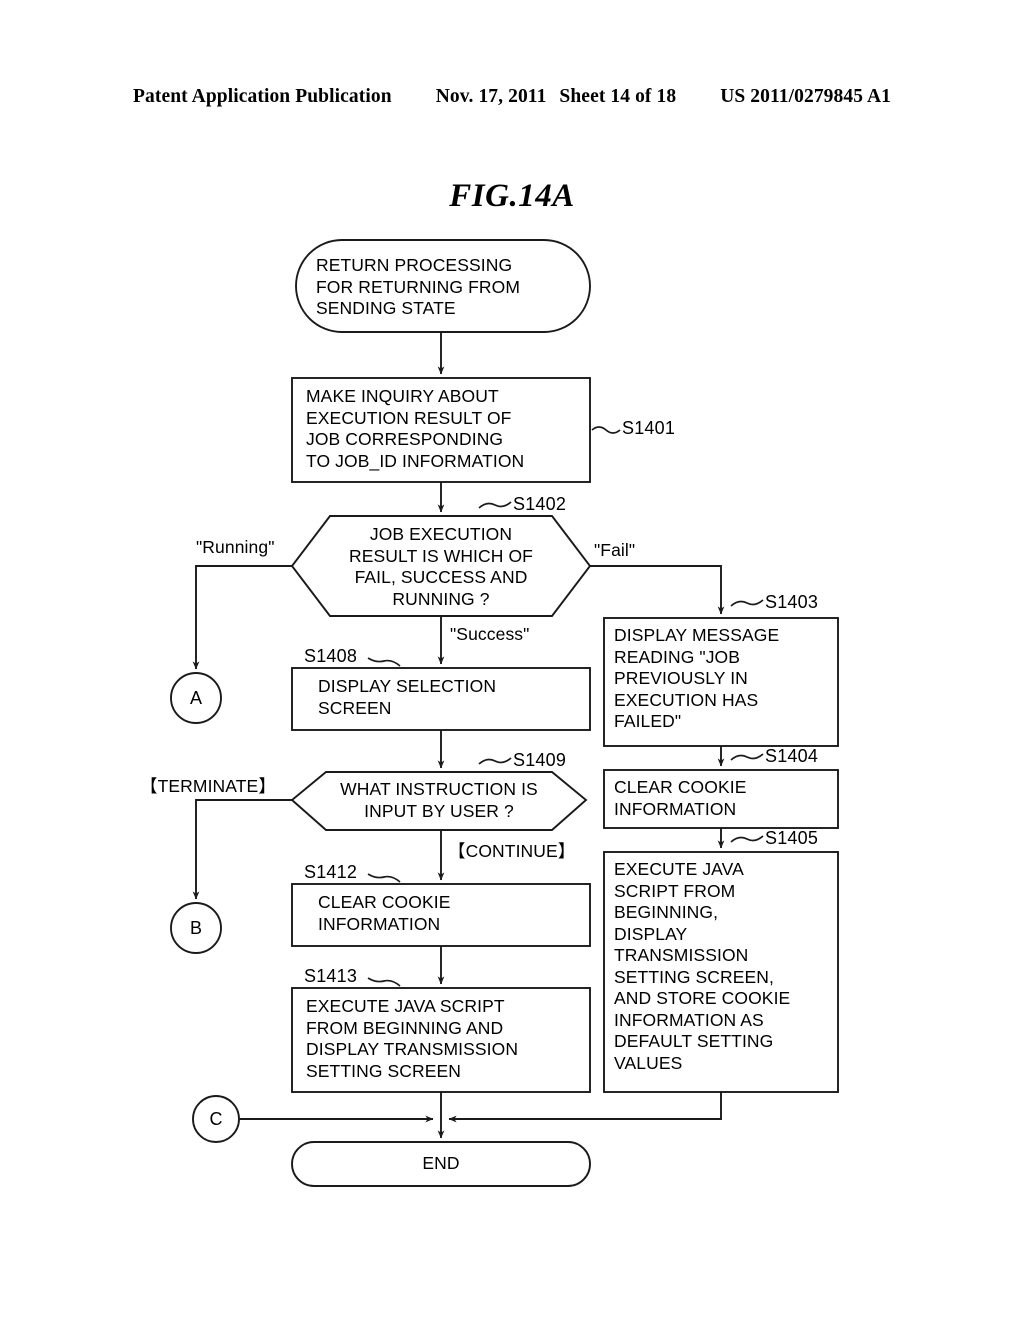  Describe the element at coordinates (792, 602) in the screenshot. I see `step-label-s1403: S1403` at that location.